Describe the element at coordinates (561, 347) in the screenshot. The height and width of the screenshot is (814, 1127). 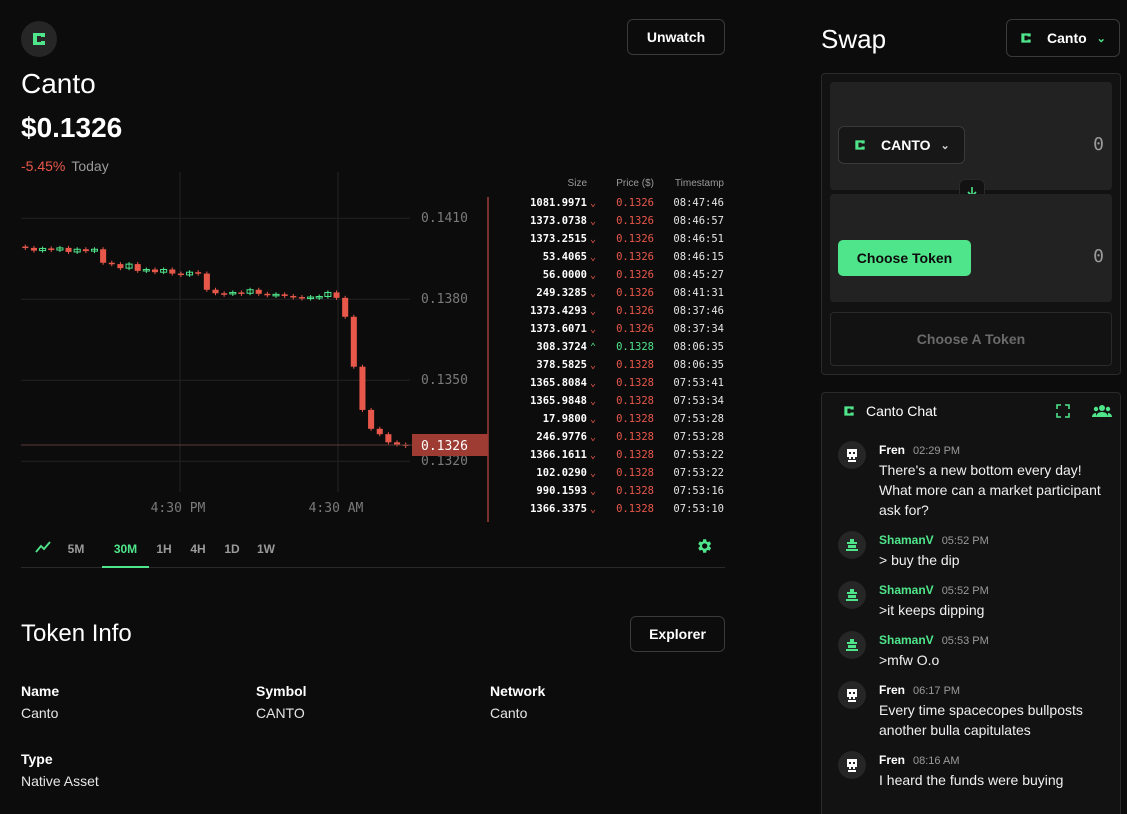
I see `trade-size: 308.3724` at that location.